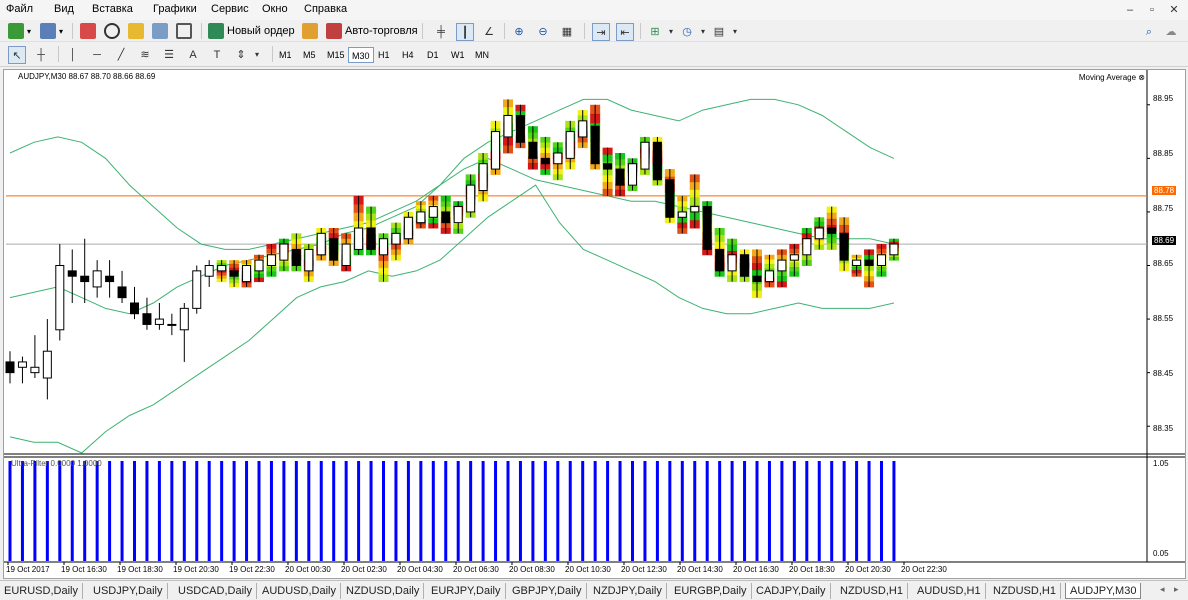 This screenshot has height=600, width=1188. What do you see at coordinates (601, 32) in the screenshot?
I see `autoscroll-icon: ⇥` at bounding box center [601, 32].